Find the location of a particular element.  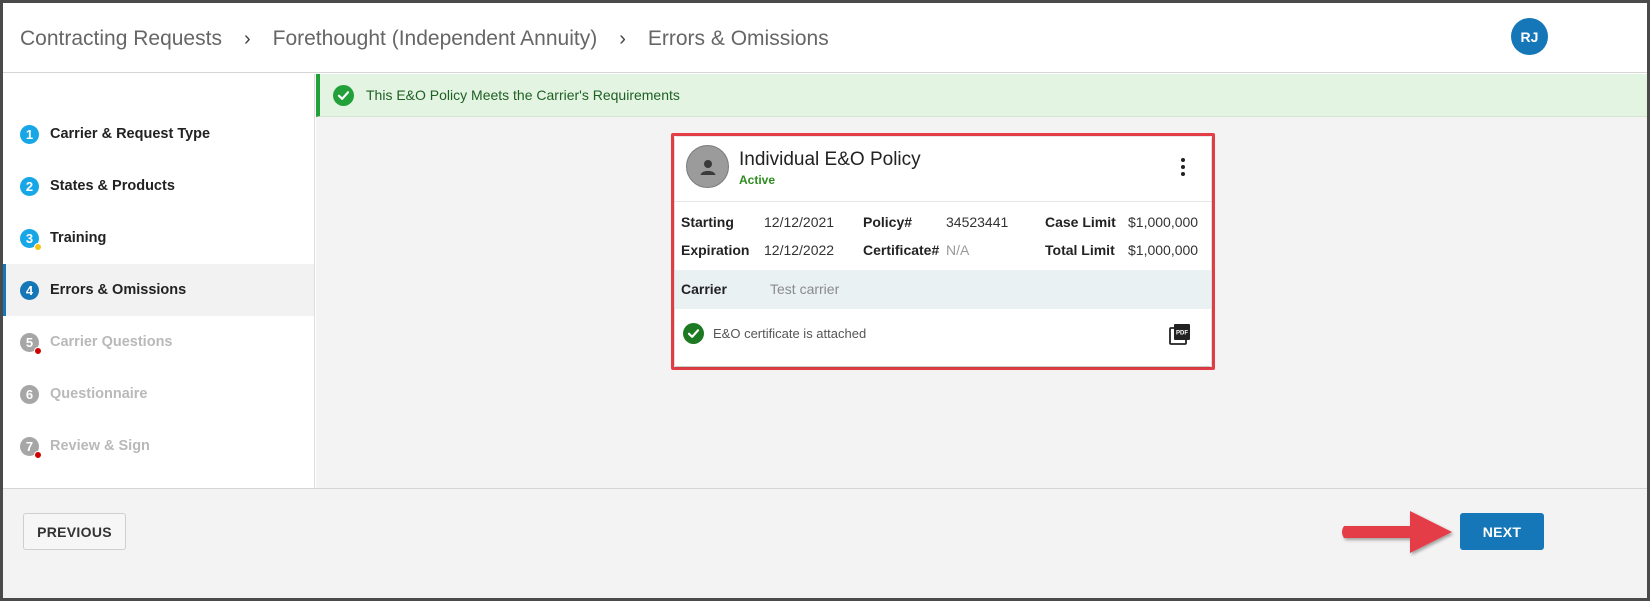

certificate-value: N/A is located at coordinates (958, 250).